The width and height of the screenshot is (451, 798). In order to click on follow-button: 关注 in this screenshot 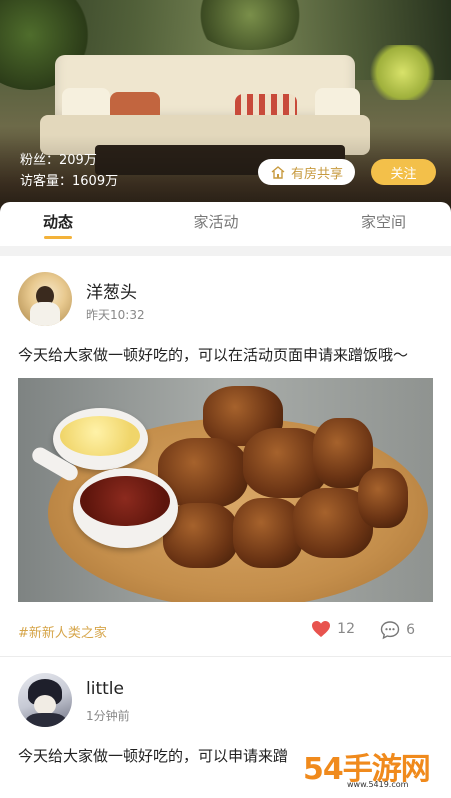, I will do `click(403, 172)`.